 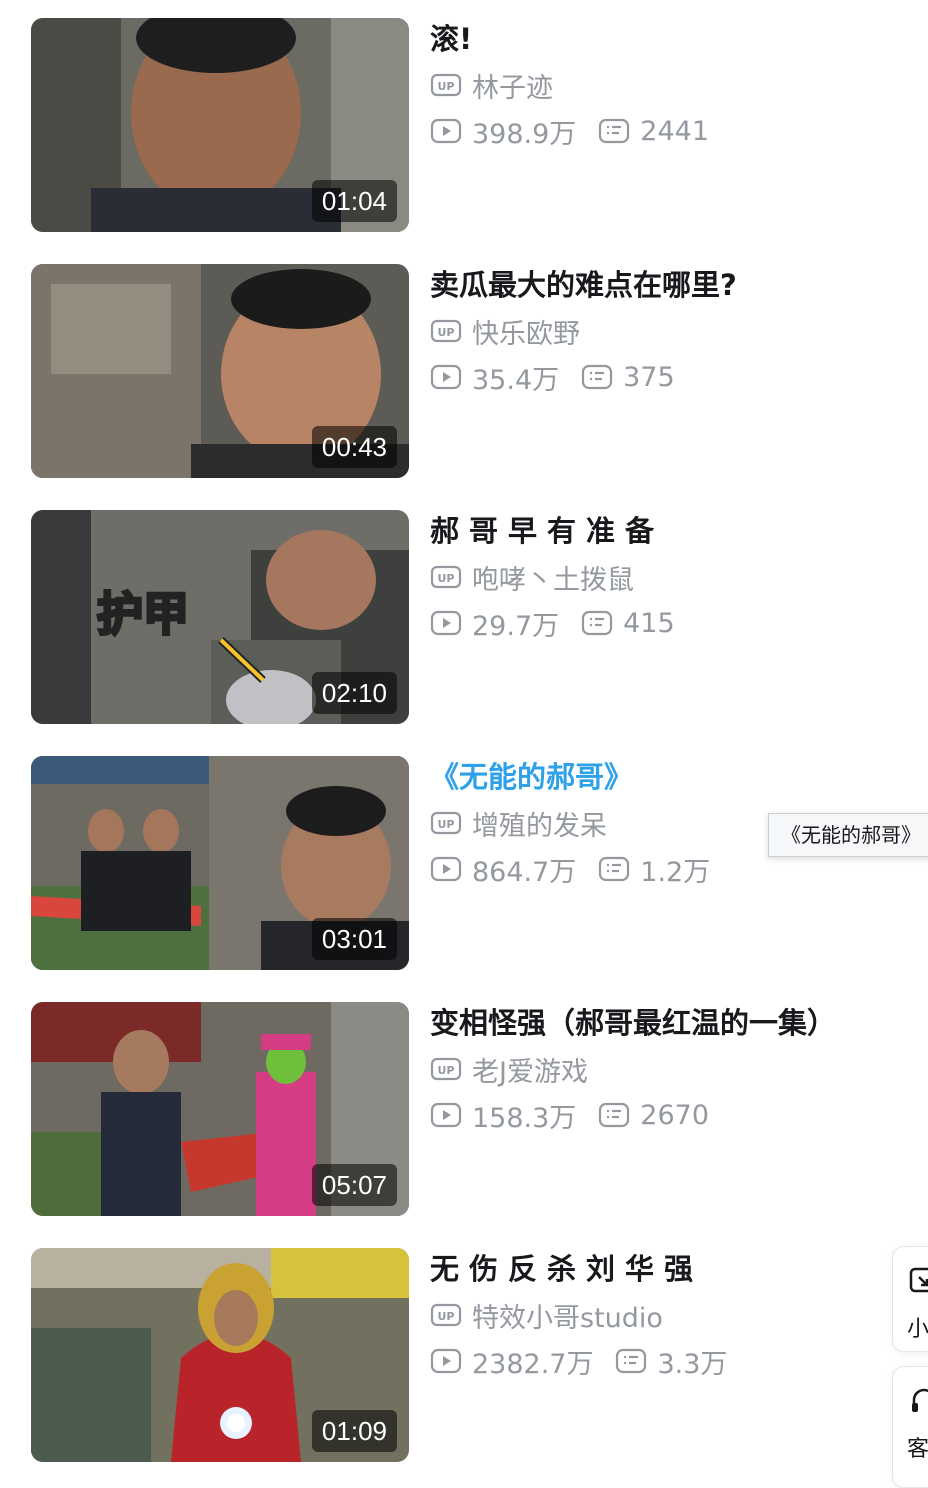 I want to click on svg-text: 护甲, so click(x=143, y=614).